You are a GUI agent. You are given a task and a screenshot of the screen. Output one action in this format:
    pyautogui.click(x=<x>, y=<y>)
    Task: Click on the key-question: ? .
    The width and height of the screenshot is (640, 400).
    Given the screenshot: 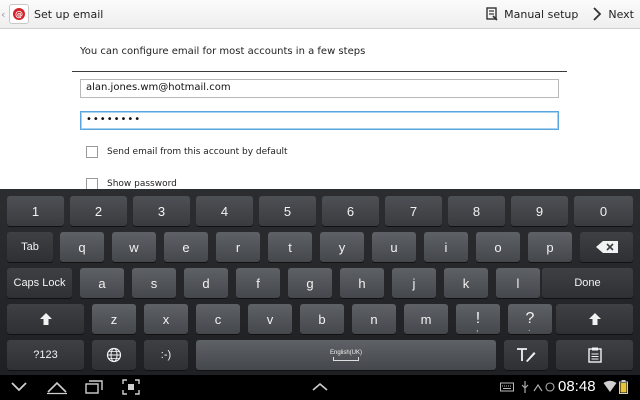 What is the action you would take?
    pyautogui.click(x=530, y=319)
    